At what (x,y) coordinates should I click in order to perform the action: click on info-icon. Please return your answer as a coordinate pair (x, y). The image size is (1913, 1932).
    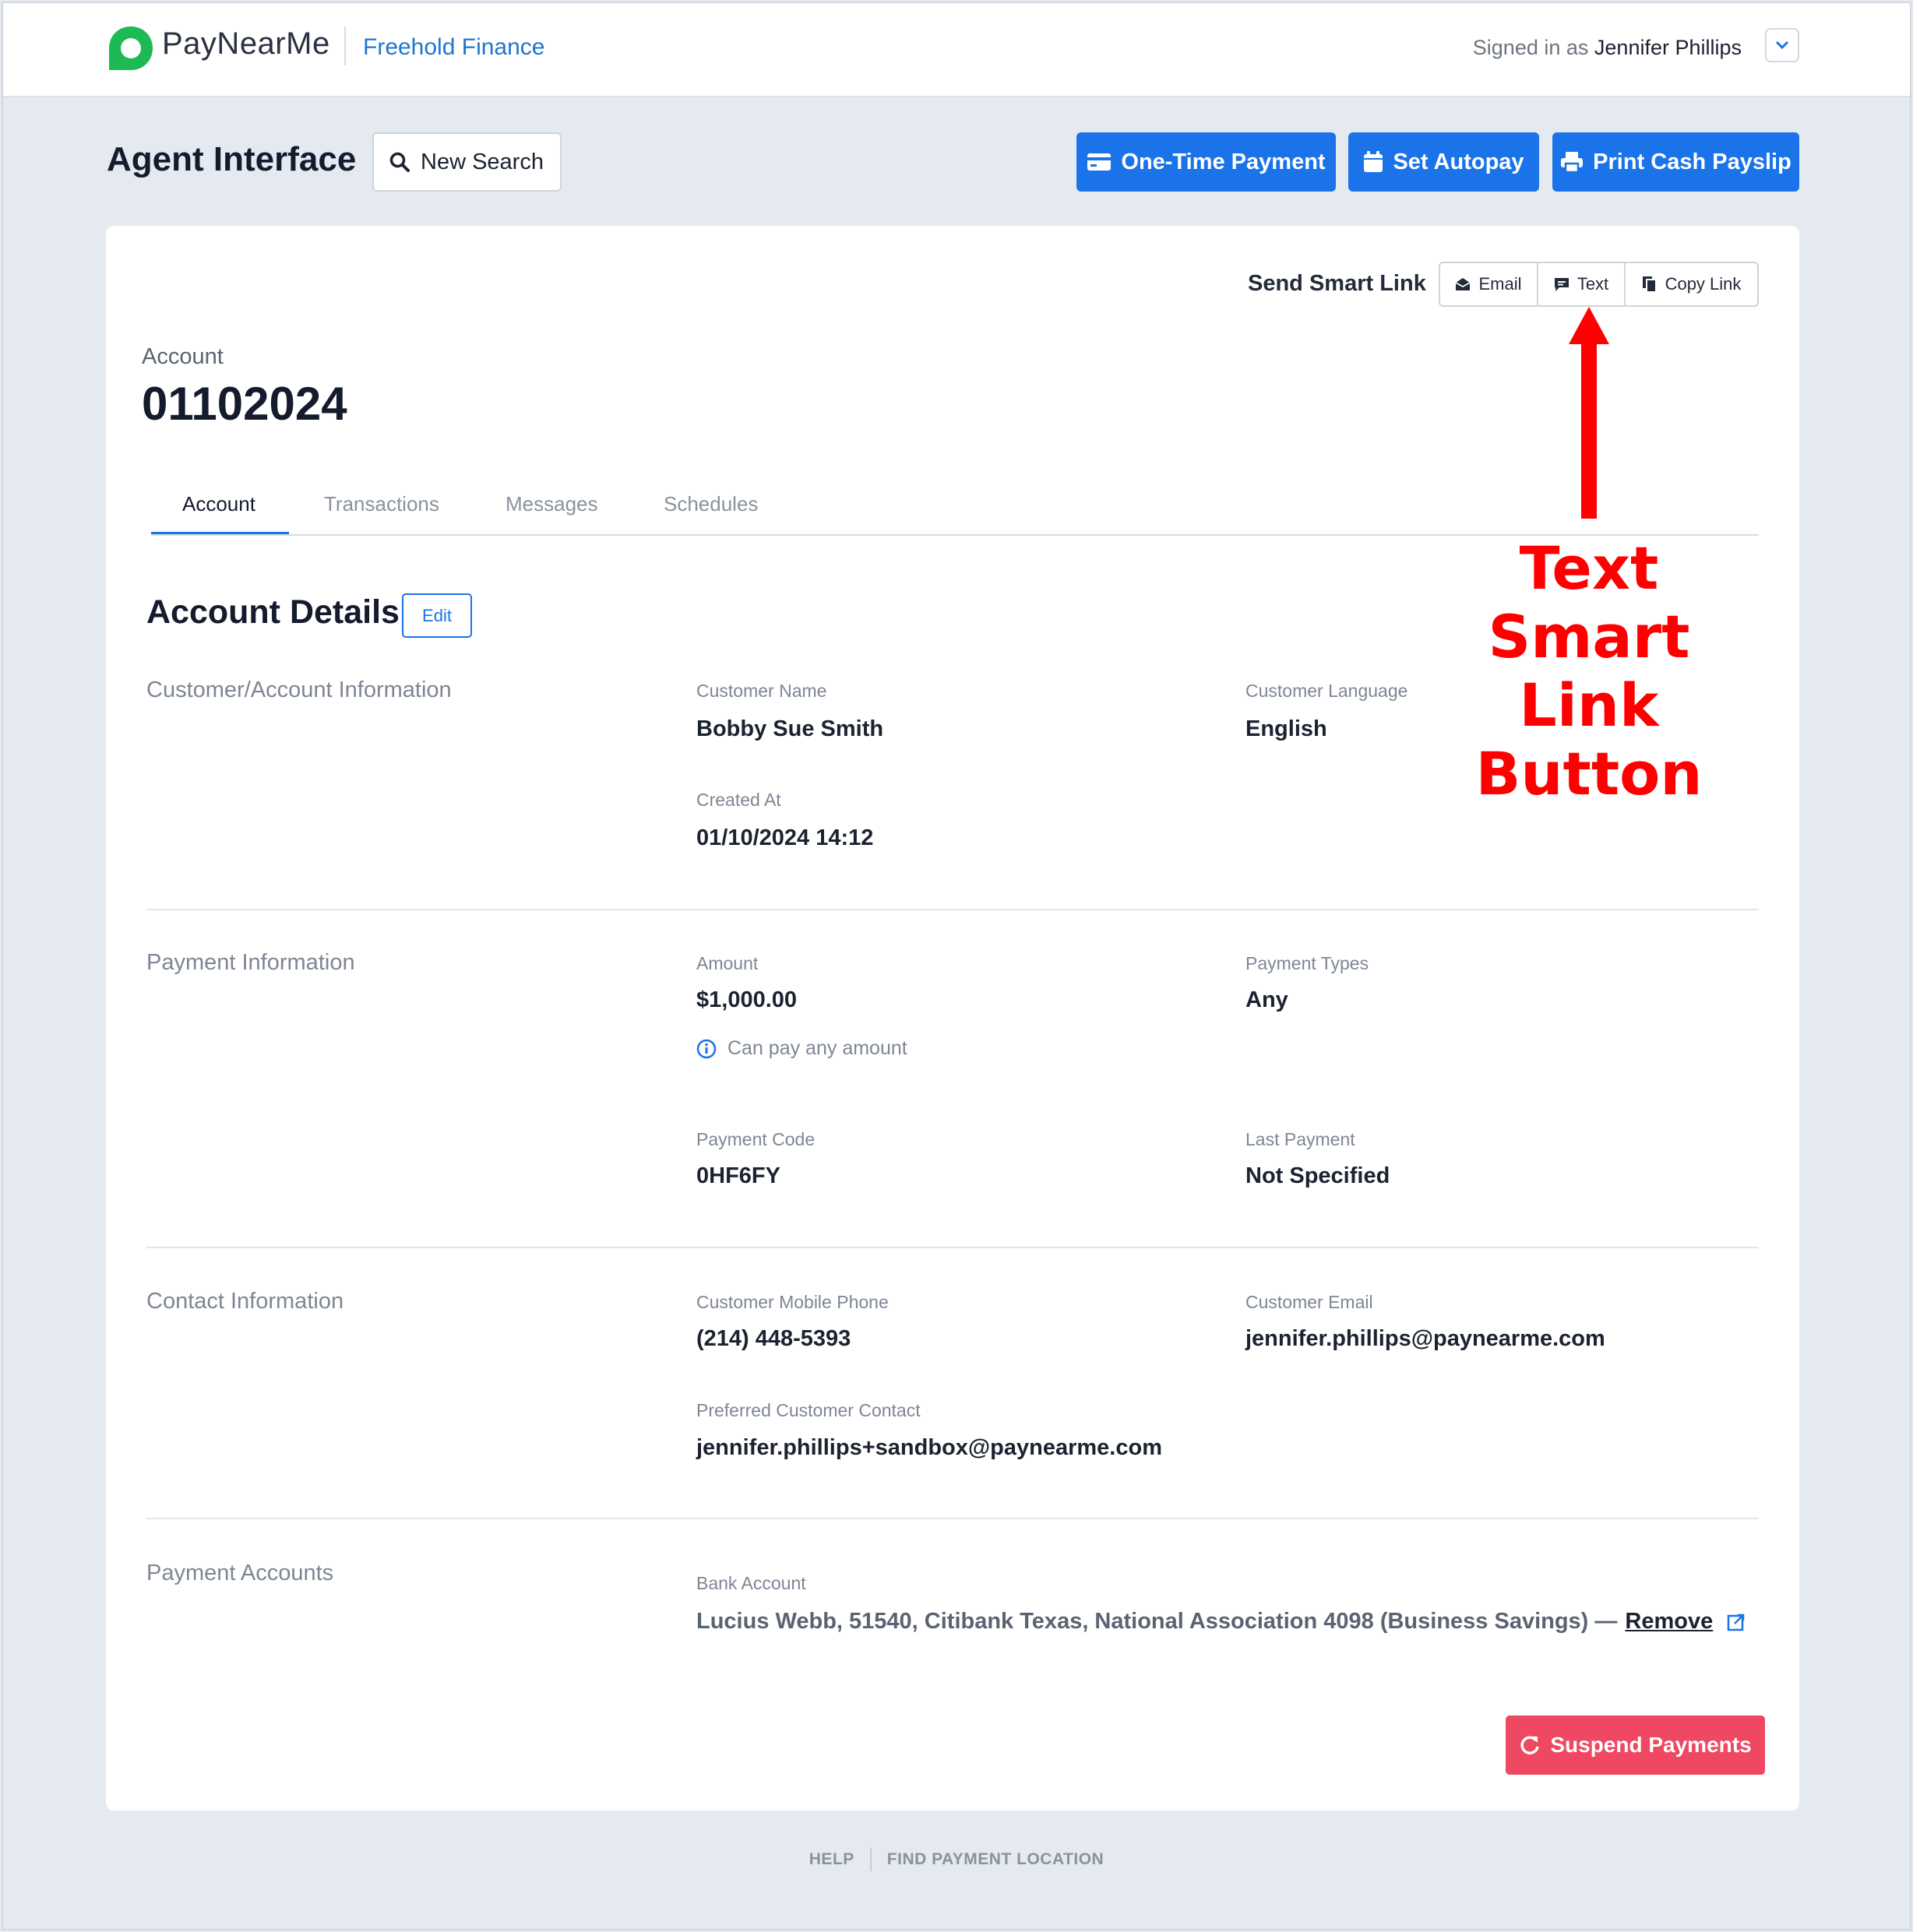
    Looking at the image, I should click on (706, 1048).